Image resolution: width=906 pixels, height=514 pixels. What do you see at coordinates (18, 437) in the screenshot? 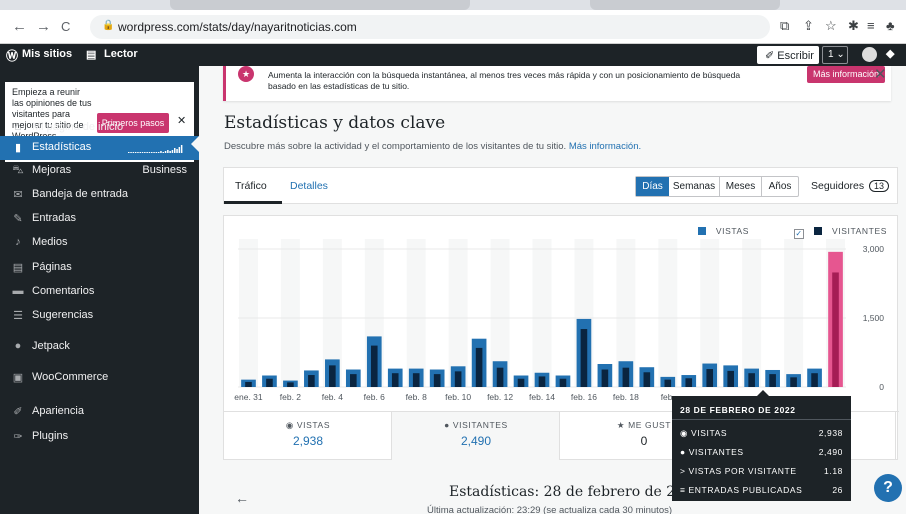
I see `plug-icon: ✑` at bounding box center [18, 437].